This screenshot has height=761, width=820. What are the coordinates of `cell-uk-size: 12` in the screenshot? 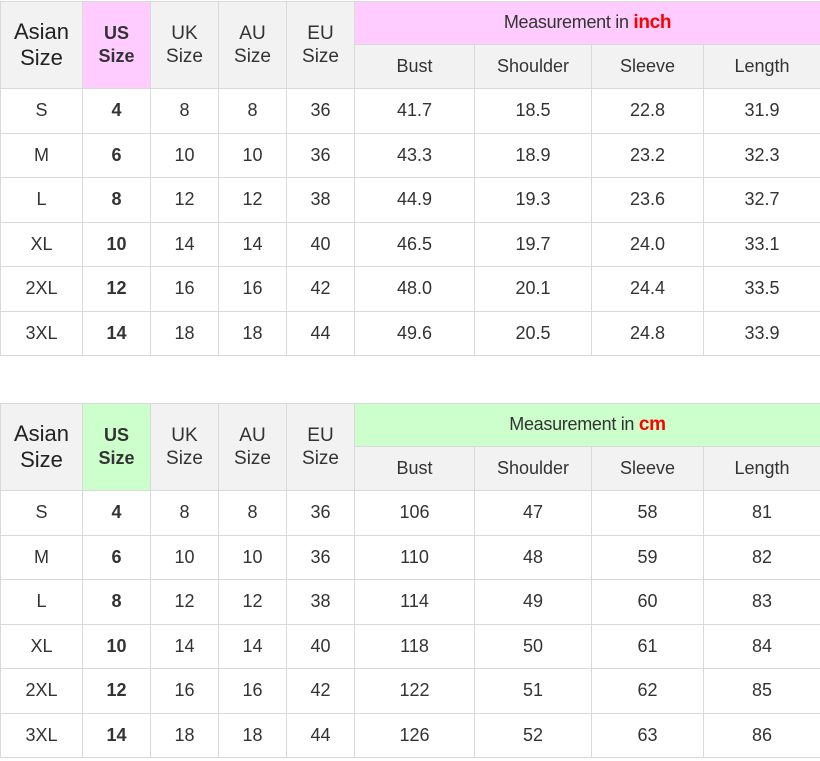 It's located at (184, 602).